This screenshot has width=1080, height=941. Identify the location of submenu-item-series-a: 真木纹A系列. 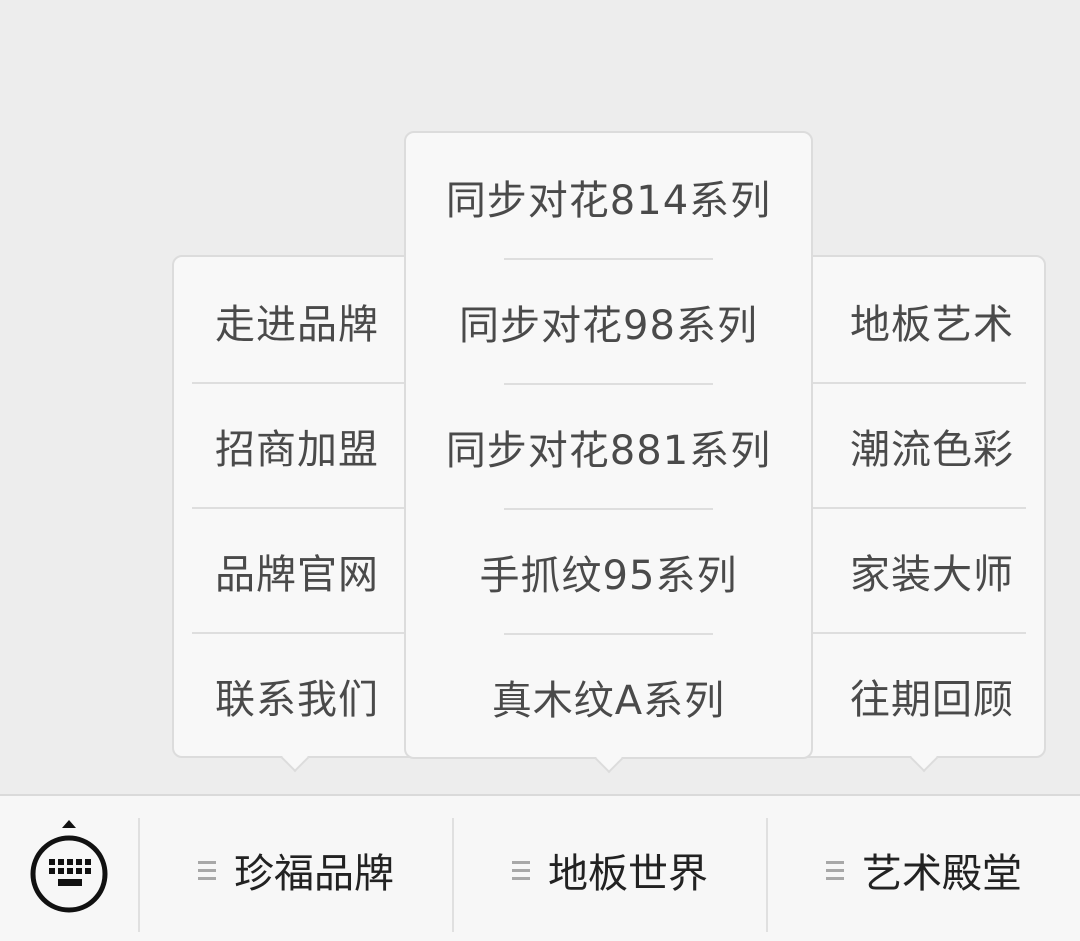
(608, 697).